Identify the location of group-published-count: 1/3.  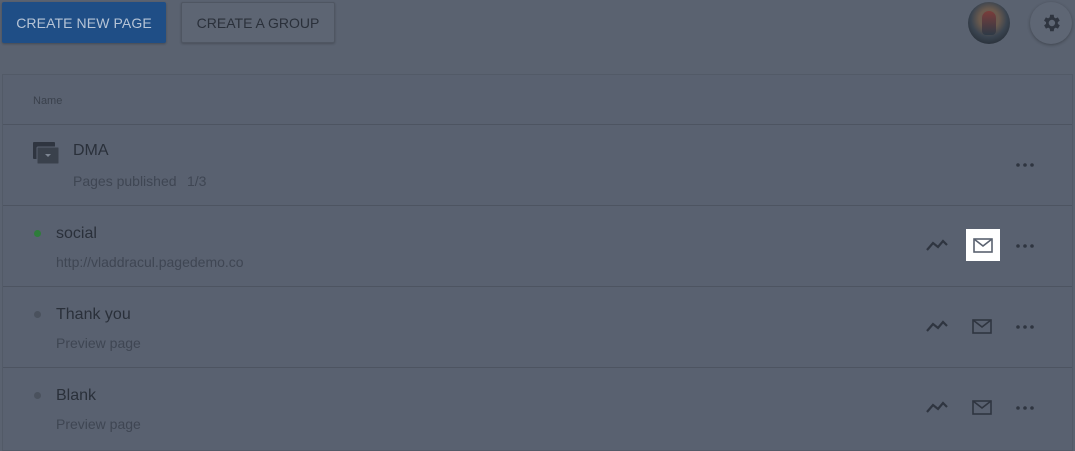
(197, 181).